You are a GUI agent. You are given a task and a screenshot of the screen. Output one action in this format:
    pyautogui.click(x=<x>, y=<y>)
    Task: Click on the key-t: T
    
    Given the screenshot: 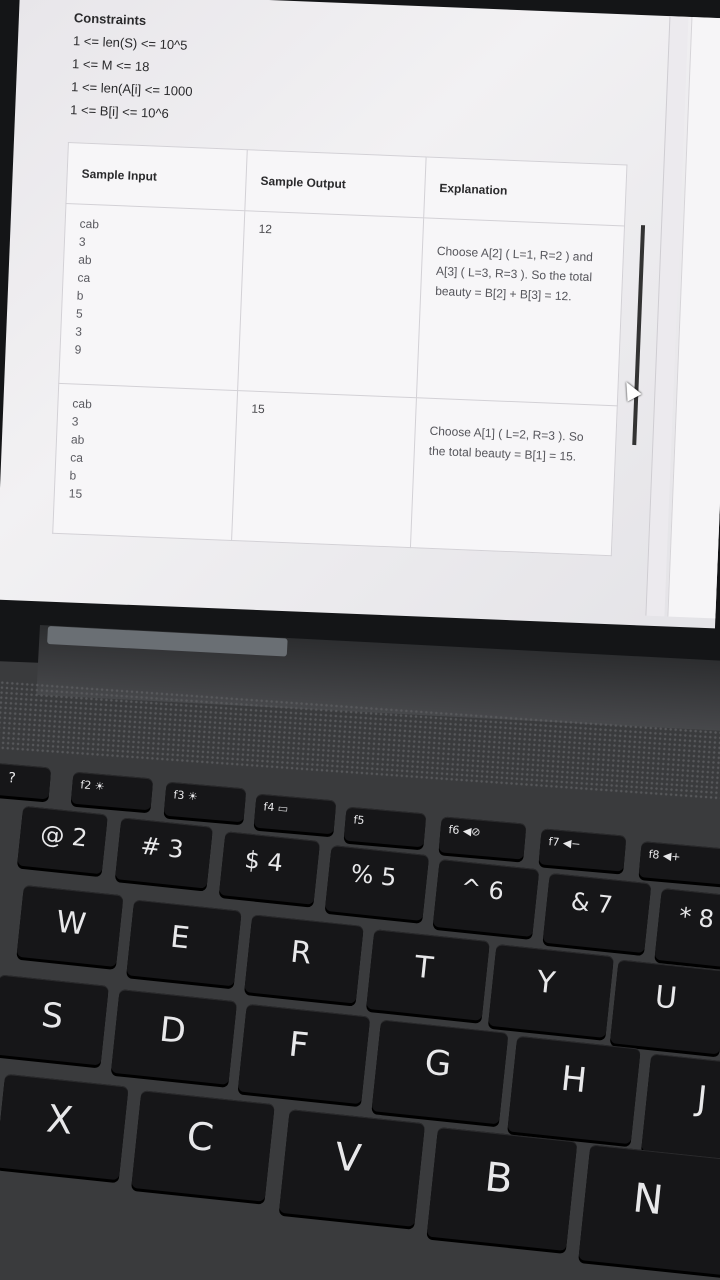 What is the action you would take?
    pyautogui.click(x=428, y=975)
    